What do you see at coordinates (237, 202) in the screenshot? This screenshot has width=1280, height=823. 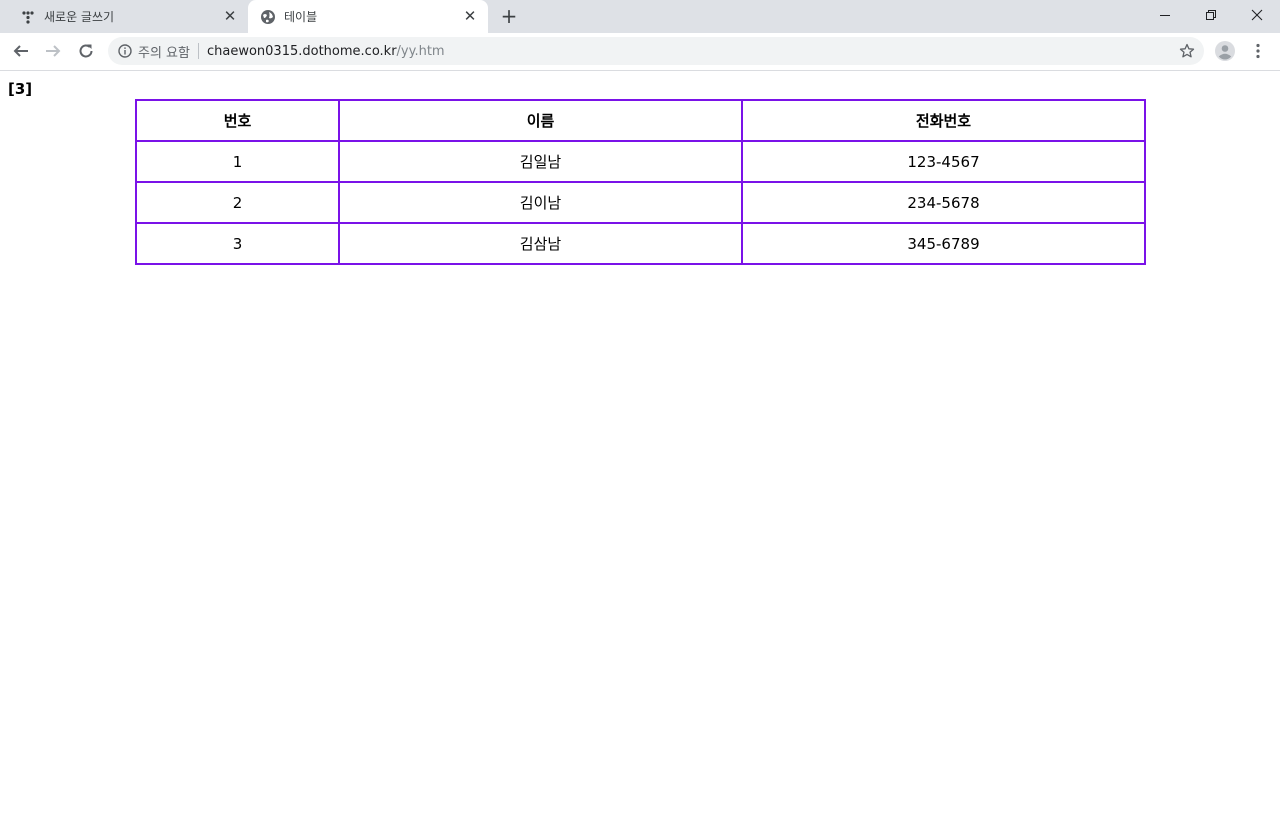 I see `table-cell: 2` at bounding box center [237, 202].